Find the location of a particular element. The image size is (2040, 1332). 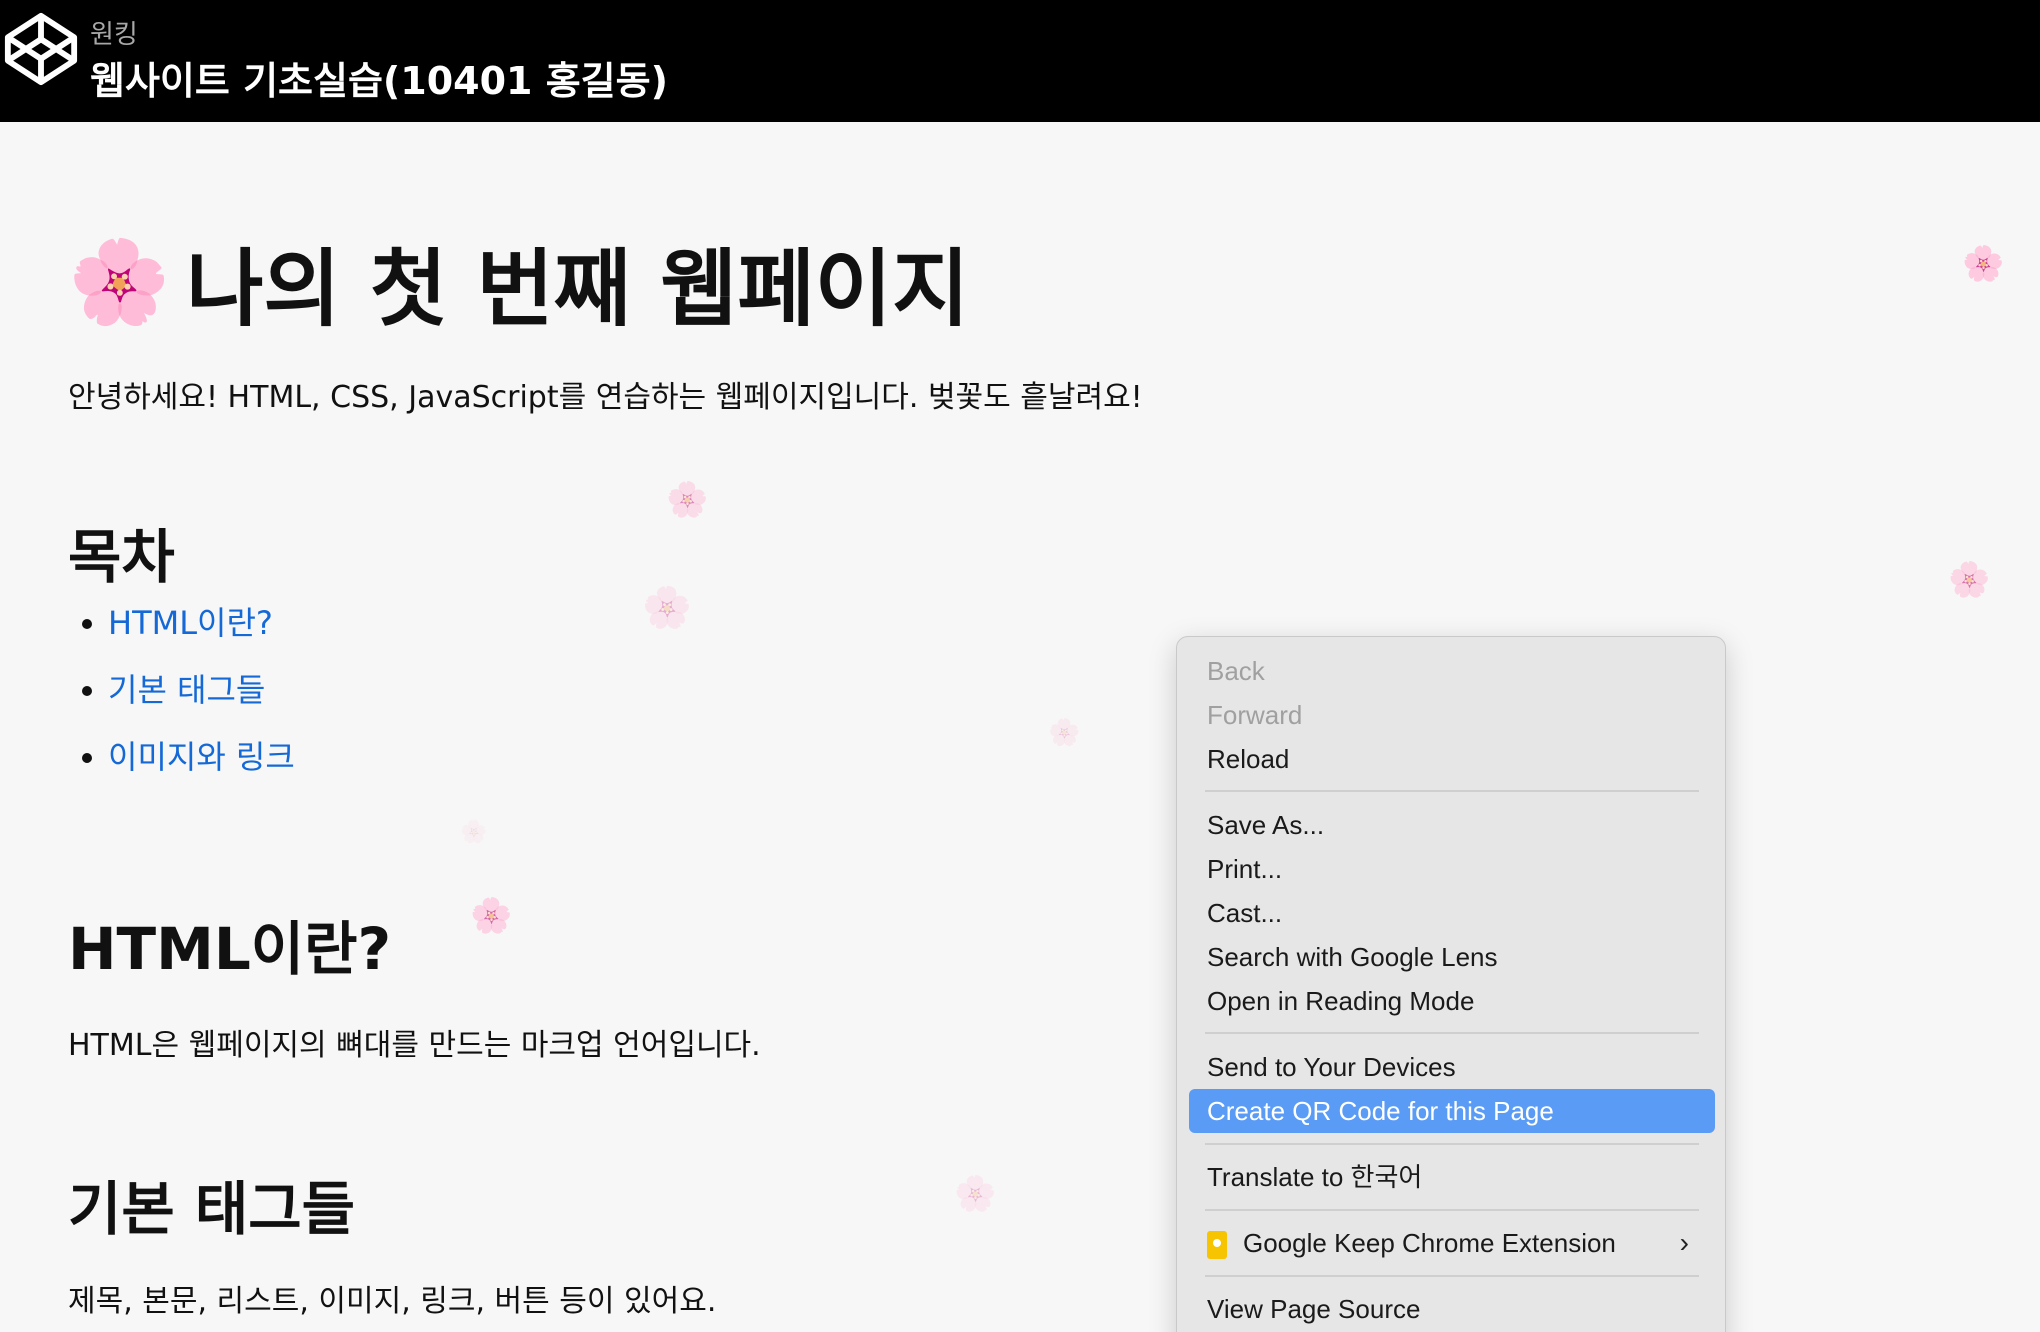

page-title-text: 나의 첫 번째 웹페이지 is located at coordinates (578, 289).